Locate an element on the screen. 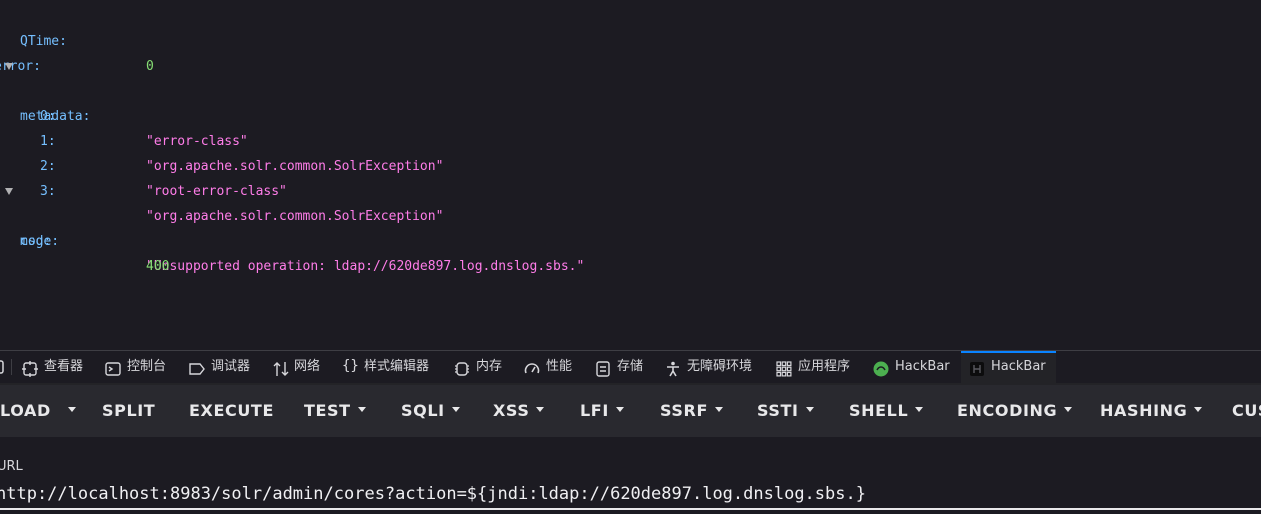  accessibility-icon is located at coordinates (673, 367).